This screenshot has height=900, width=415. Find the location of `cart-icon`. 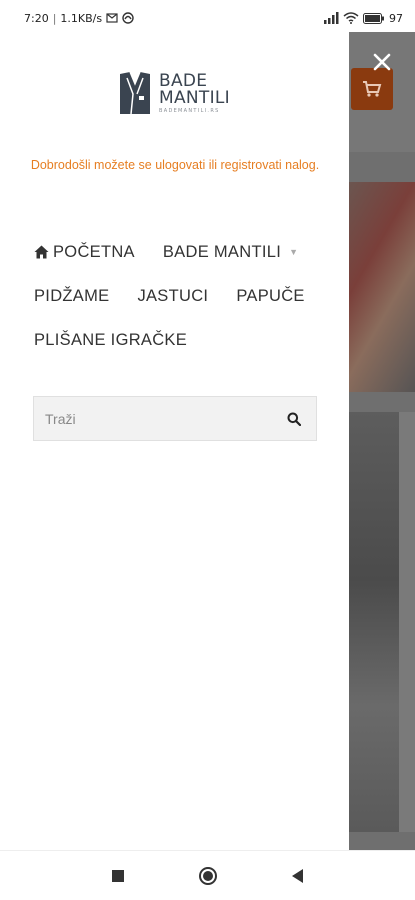

cart-icon is located at coordinates (372, 89).